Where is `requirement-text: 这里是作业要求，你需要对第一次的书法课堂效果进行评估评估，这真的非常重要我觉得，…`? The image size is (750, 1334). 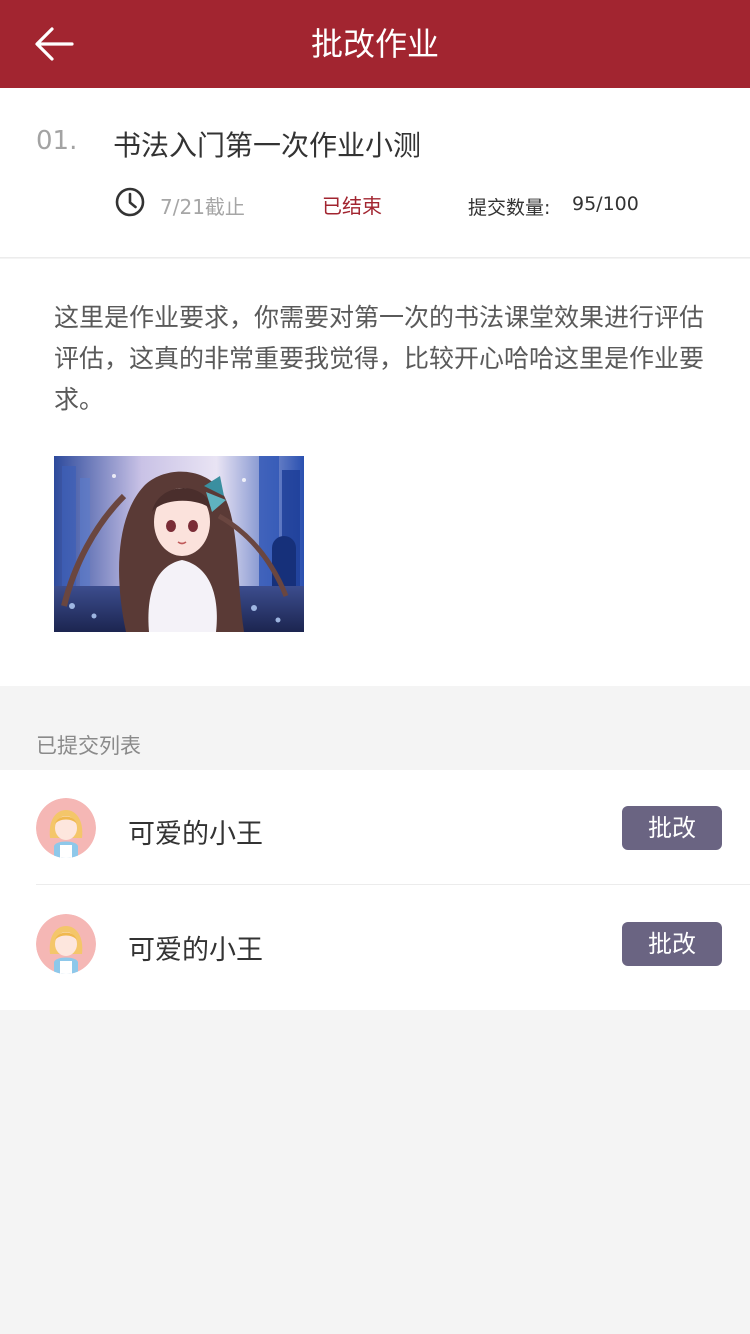
requirement-text: 这里是作业要求，你需要对第一次的书法课堂效果进行评估评估，这真的非常重要我觉得，… is located at coordinates (379, 358).